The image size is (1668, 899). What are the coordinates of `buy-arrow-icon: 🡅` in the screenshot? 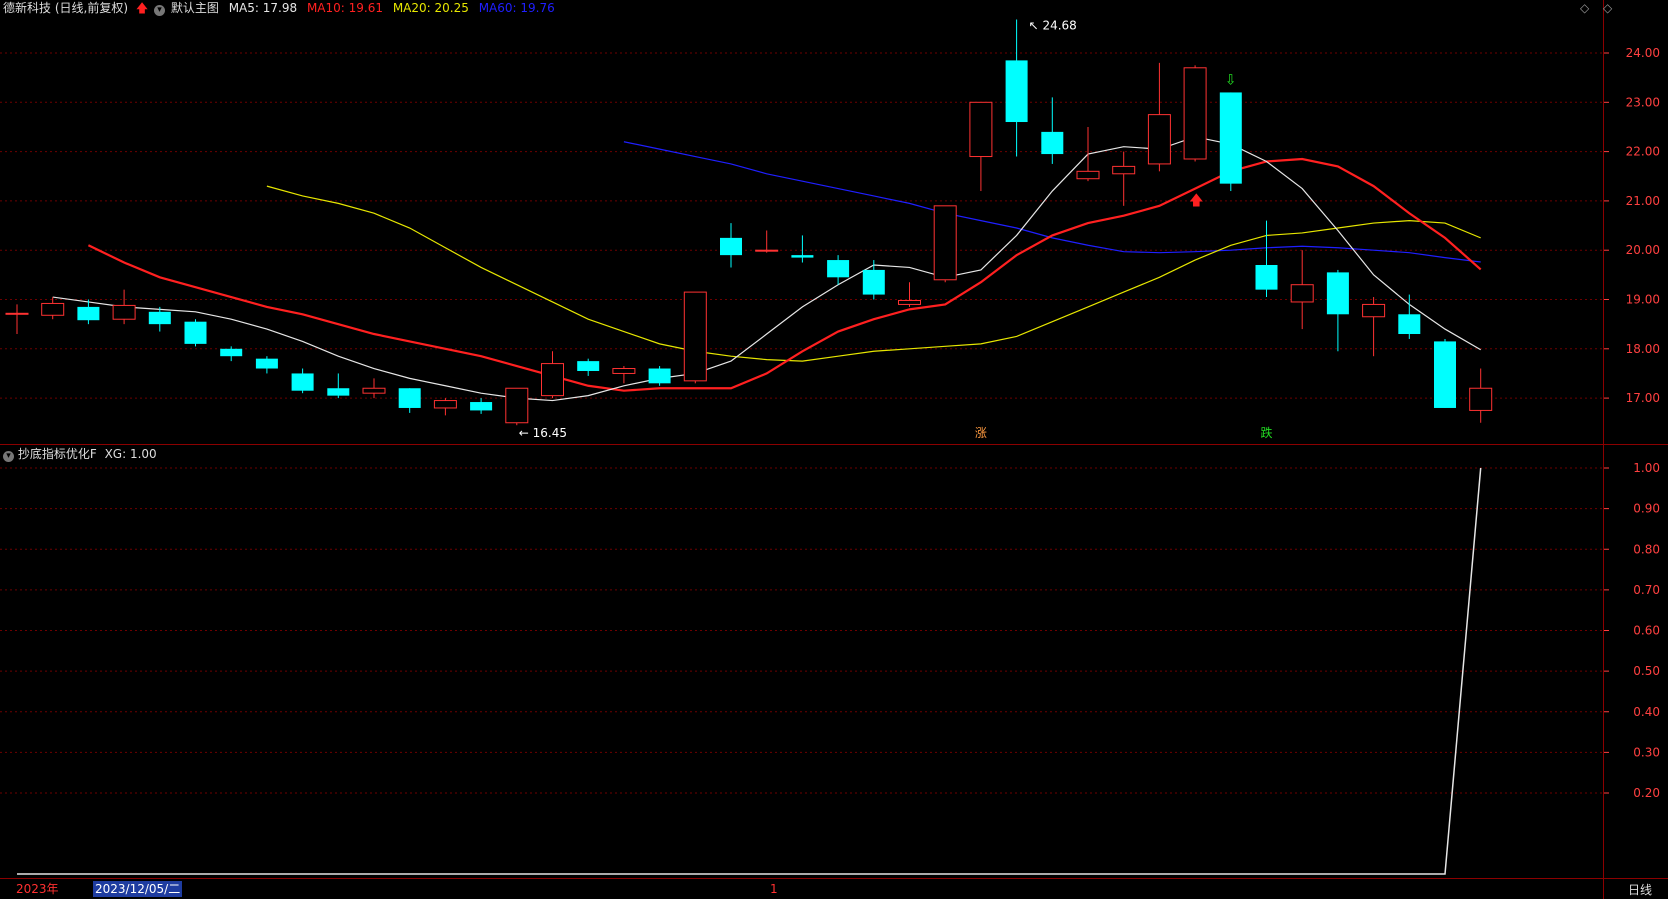 It's located at (1196, 201).